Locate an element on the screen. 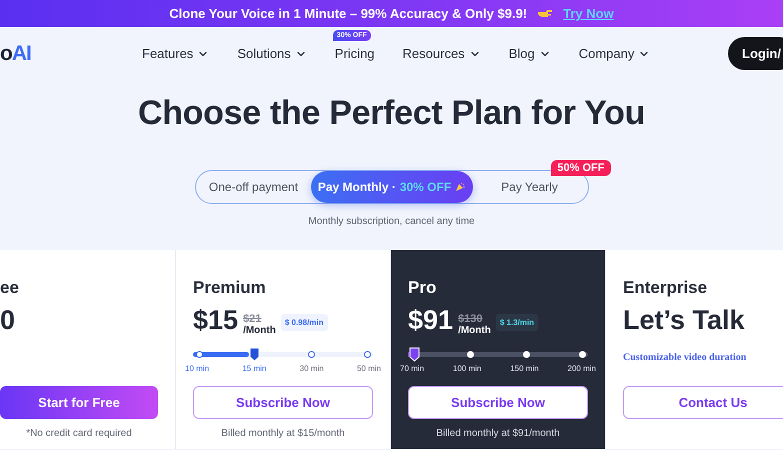 This screenshot has height=450, width=783. plan-price: $15 is located at coordinates (215, 320).